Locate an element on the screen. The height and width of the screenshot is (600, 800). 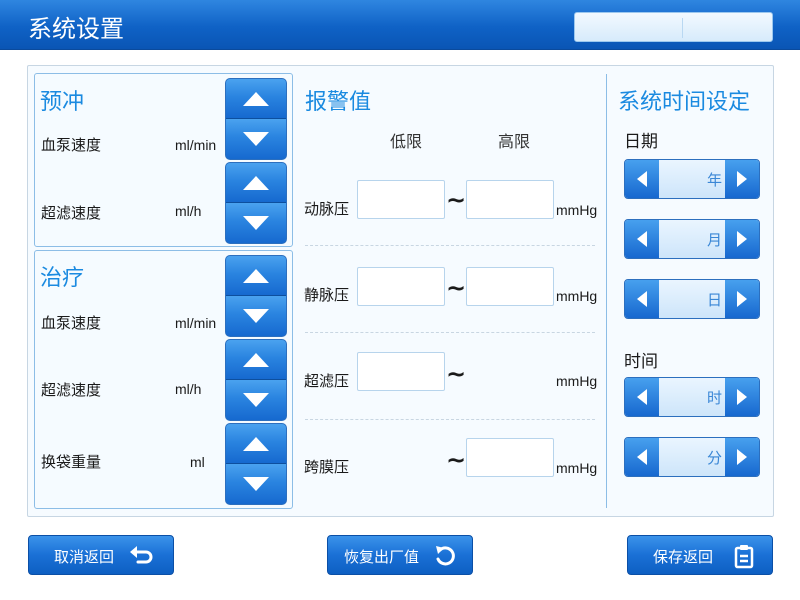
date-label: 日期 is located at coordinates (641, 142).